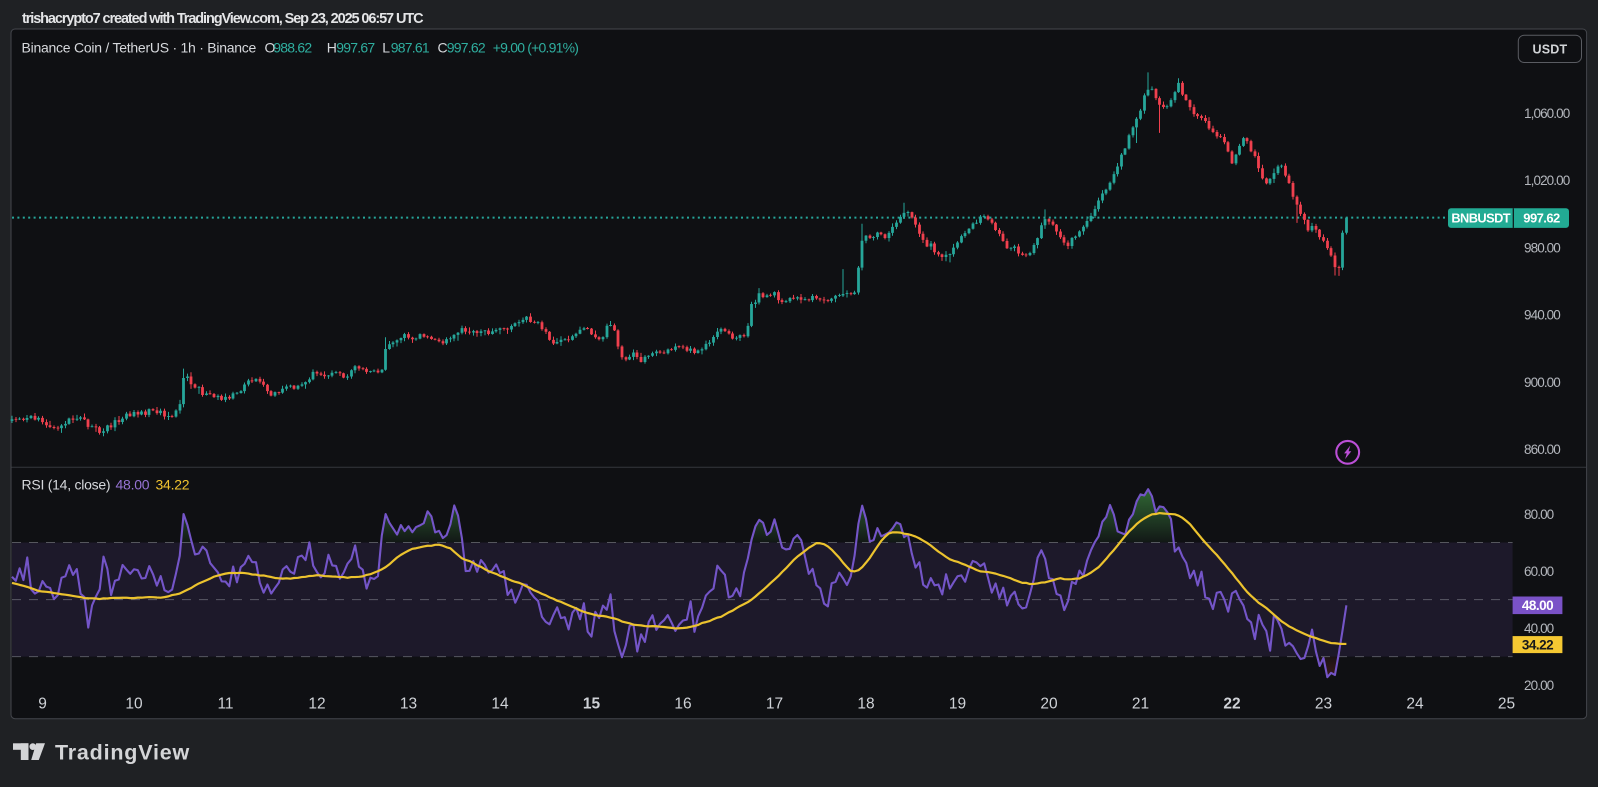 This screenshot has width=1598, height=787. Describe the element at coordinates (42, 704) in the screenshot. I see `svg-text: 9` at that location.